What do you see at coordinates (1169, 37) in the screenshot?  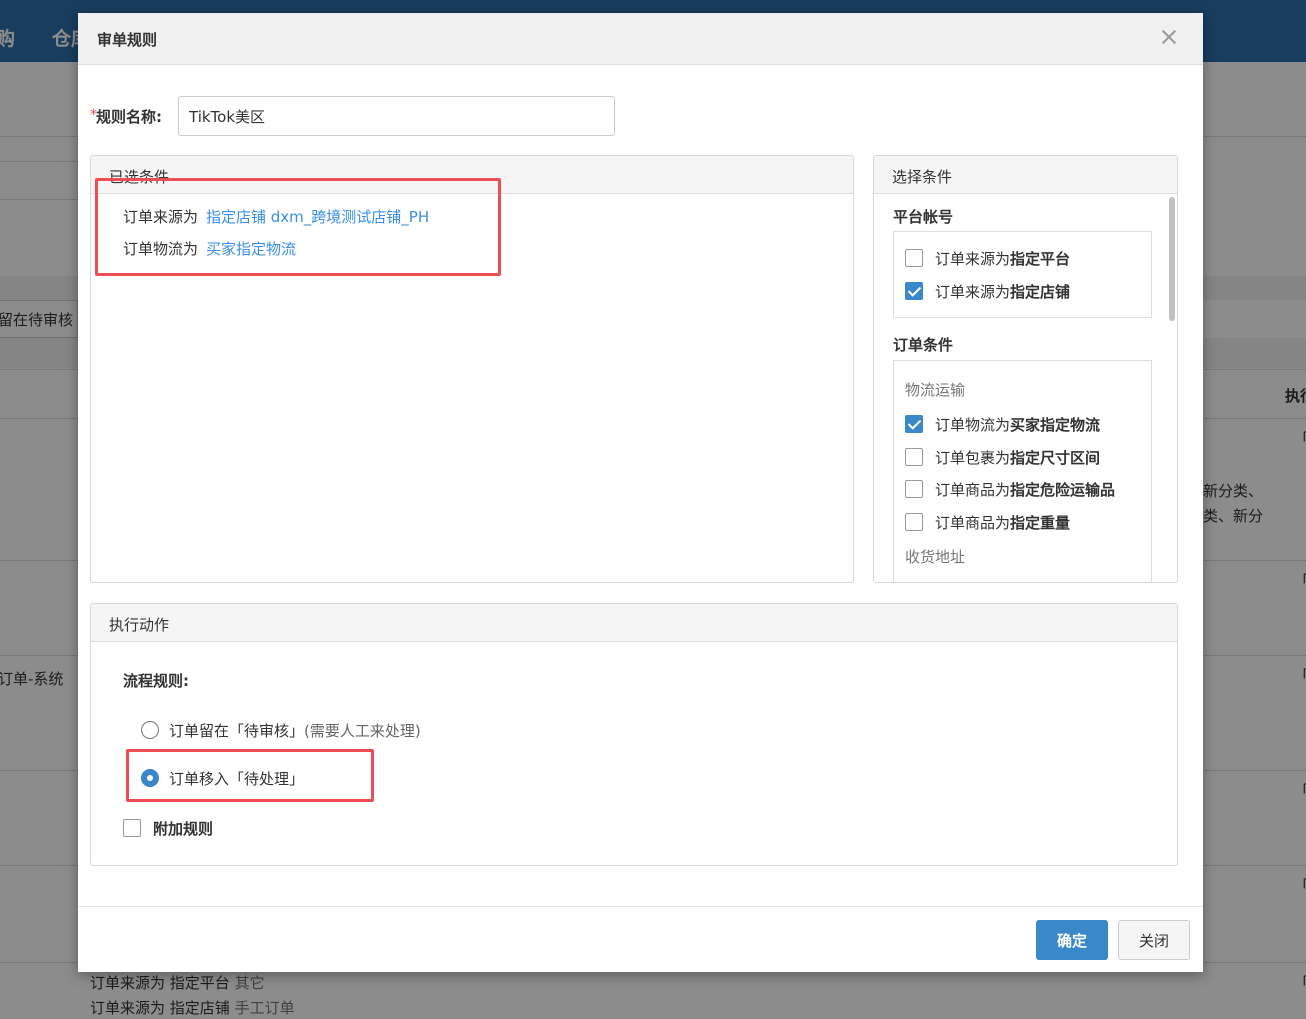 I see `close-icon` at bounding box center [1169, 37].